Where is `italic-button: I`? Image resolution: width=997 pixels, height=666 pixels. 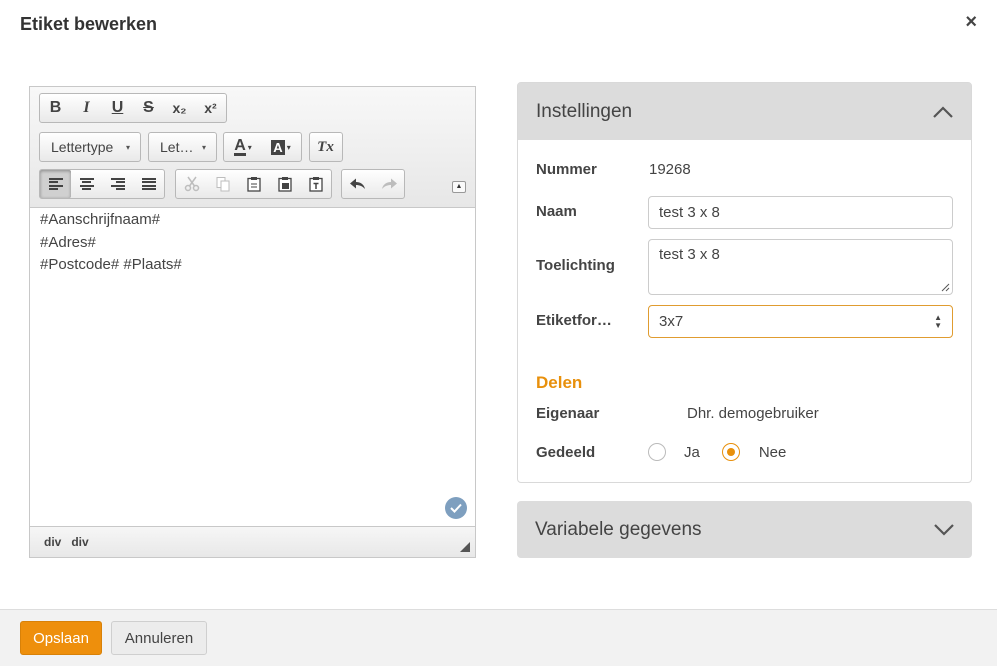
italic-button: I is located at coordinates (86, 108).